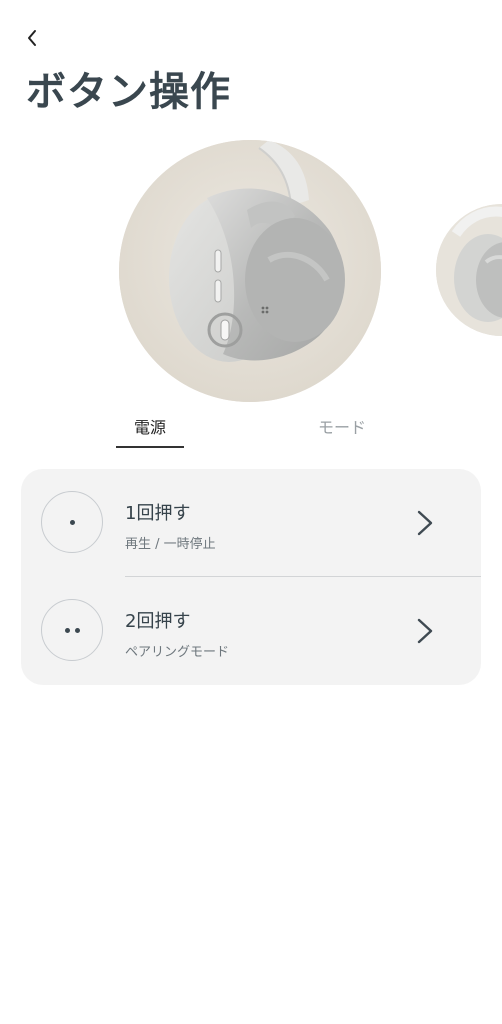 Image resolution: width=502 pixels, height=1024 pixels. Describe the element at coordinates (158, 513) in the screenshot. I see `row-title: 1回押す` at that location.